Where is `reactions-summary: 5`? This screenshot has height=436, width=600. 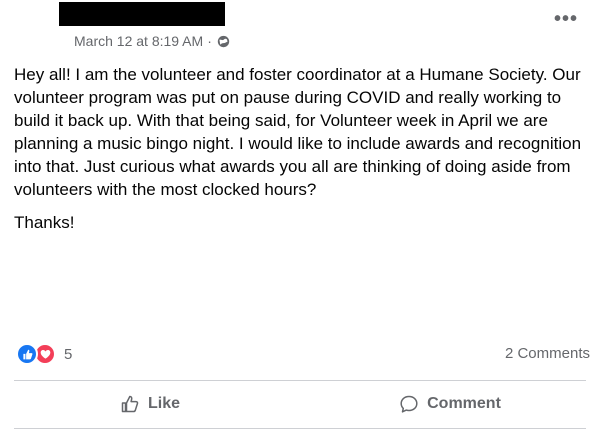
reactions-summary: 5 is located at coordinates (44, 354).